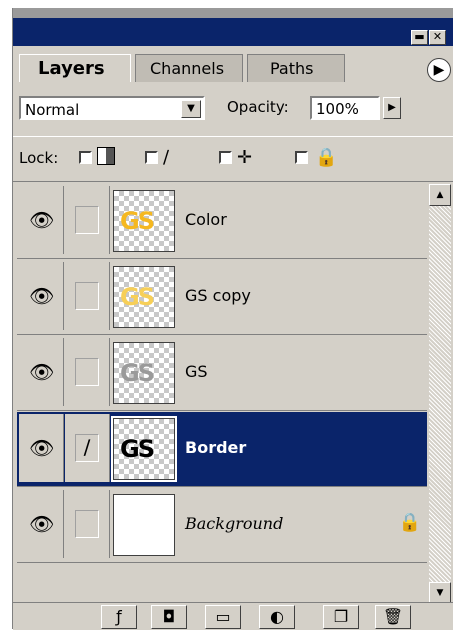  Describe the element at coordinates (439, 70) in the screenshot. I see `panel-menu-button: ▶` at that location.